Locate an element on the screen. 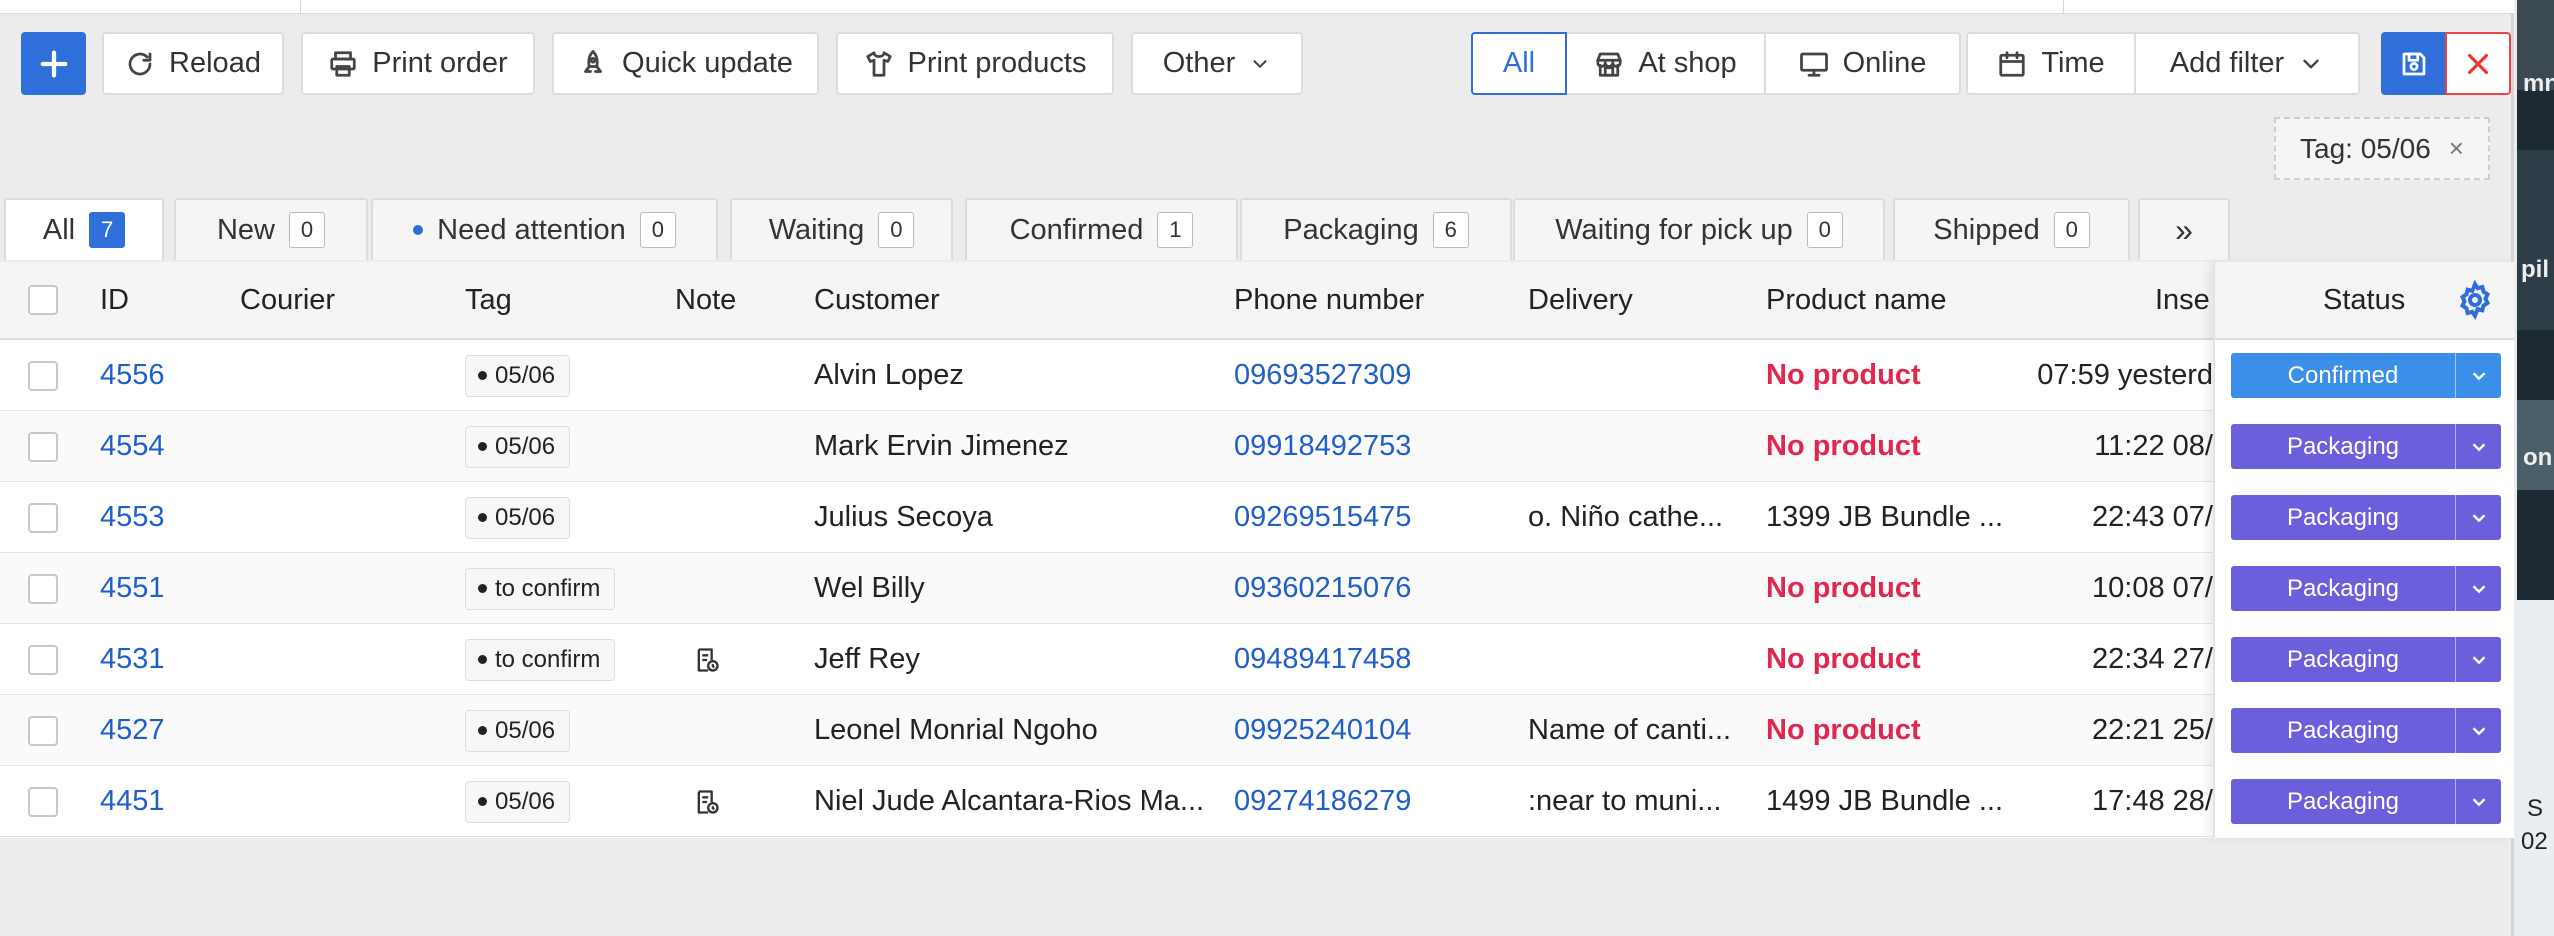 The width and height of the screenshot is (2554, 936). clear-filter-button is located at coordinates (2478, 63).